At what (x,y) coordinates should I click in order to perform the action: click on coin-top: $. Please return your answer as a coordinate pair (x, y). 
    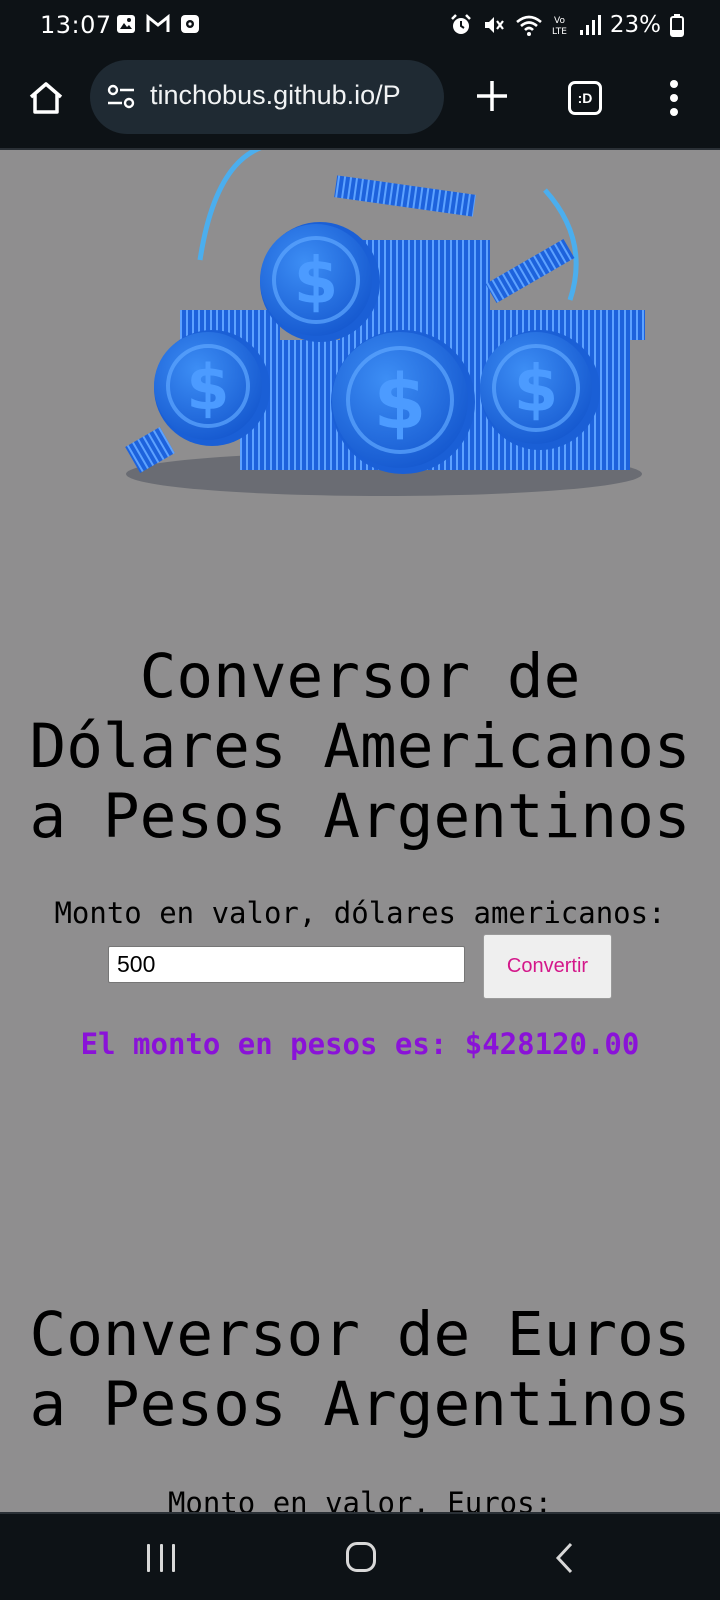
    Looking at the image, I should click on (320, 282).